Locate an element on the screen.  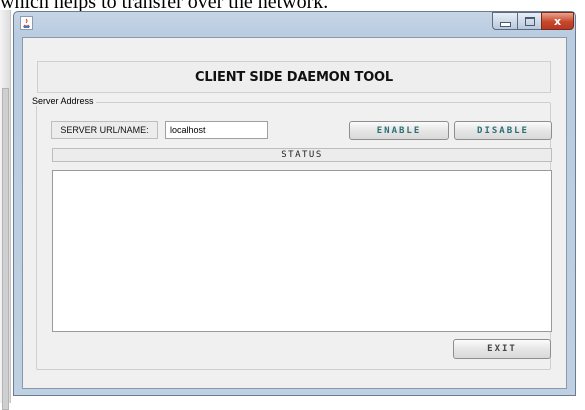
maximize-icon is located at coordinates (529, 21).